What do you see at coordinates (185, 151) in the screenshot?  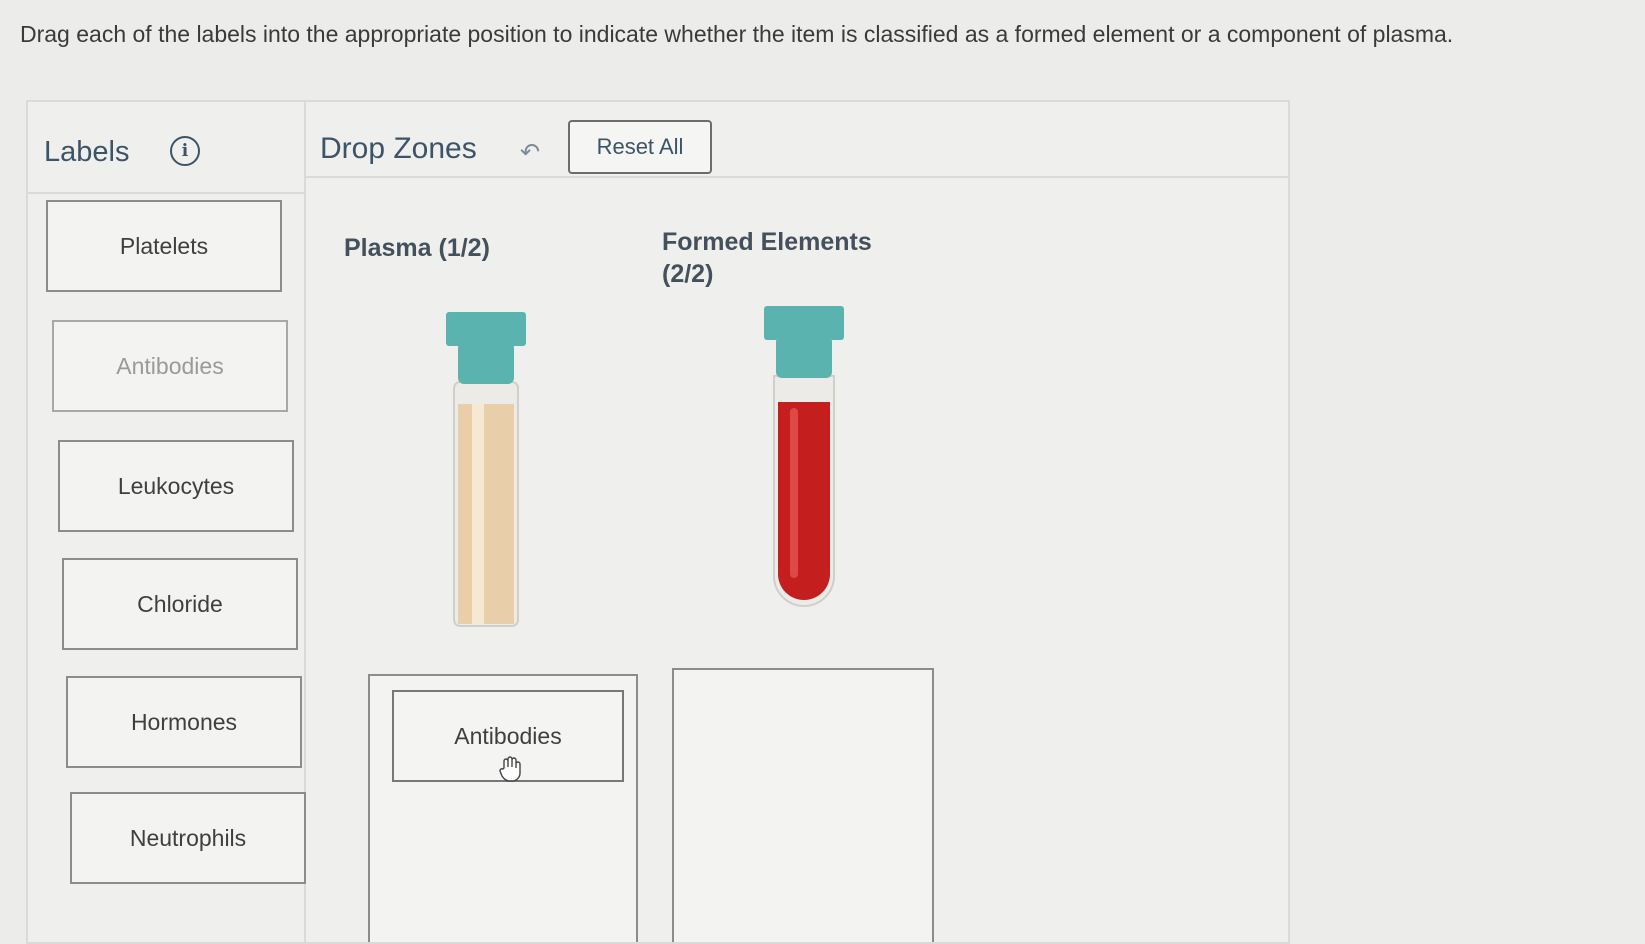 I see `info-icon: i` at bounding box center [185, 151].